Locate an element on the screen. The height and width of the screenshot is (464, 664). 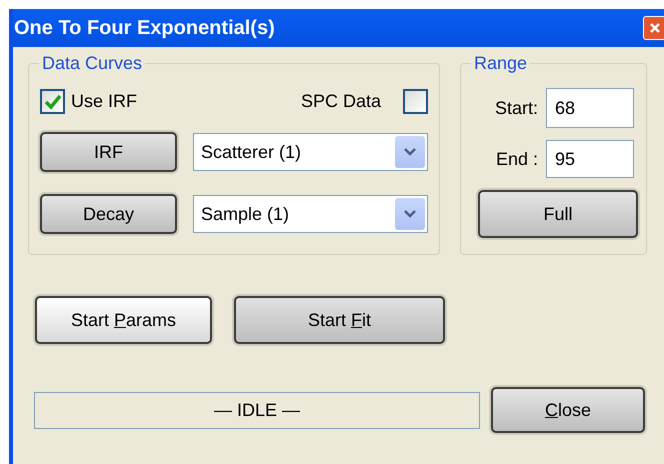
start-field: 68 is located at coordinates (590, 108).